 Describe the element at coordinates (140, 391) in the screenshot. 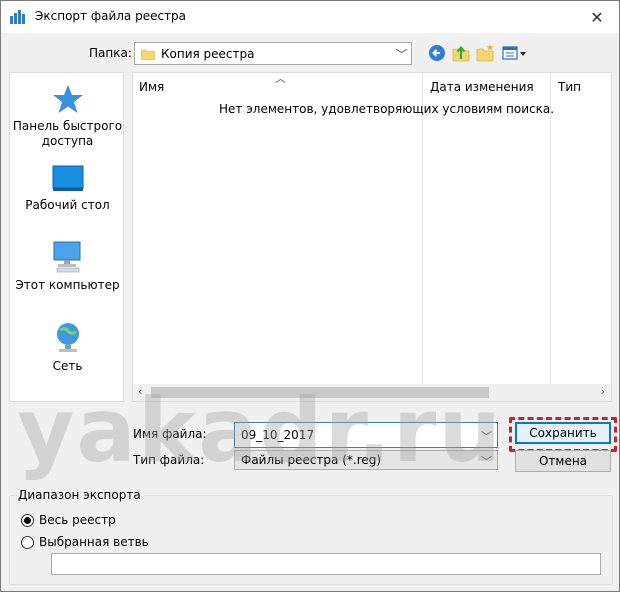

I see `scroll-left-icon: ‹` at that location.